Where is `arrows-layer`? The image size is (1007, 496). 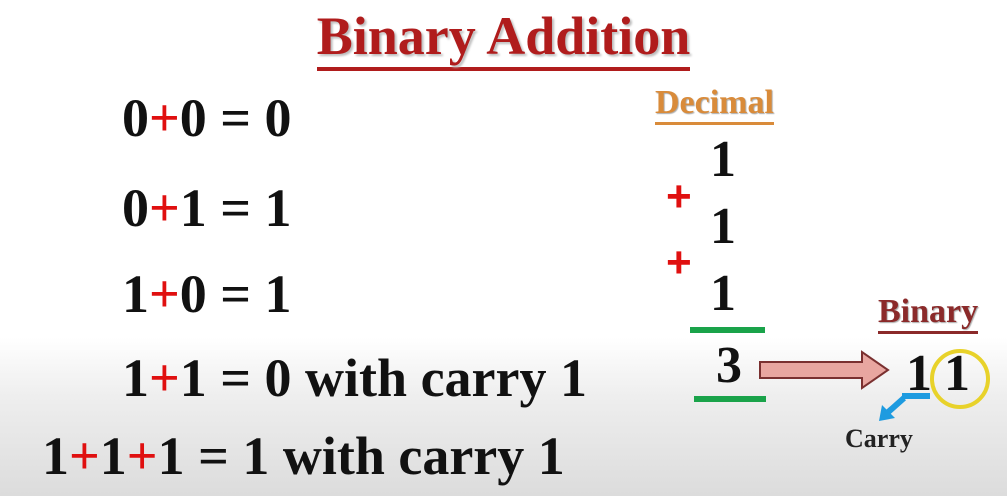 arrows-layer is located at coordinates (844, 385).